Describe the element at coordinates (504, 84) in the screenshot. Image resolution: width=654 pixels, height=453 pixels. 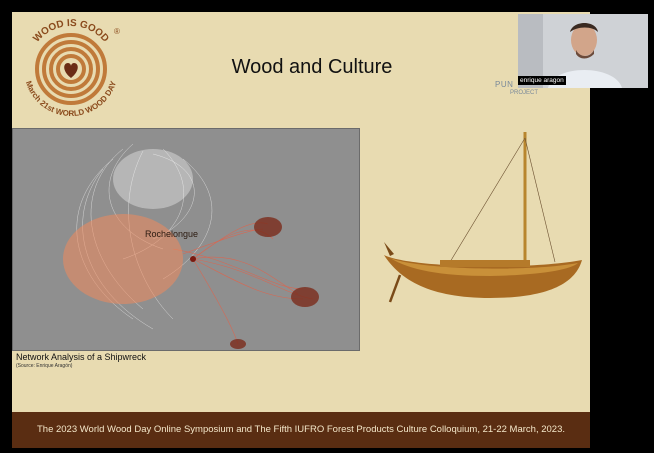
I see `project-title: PUN` at that location.